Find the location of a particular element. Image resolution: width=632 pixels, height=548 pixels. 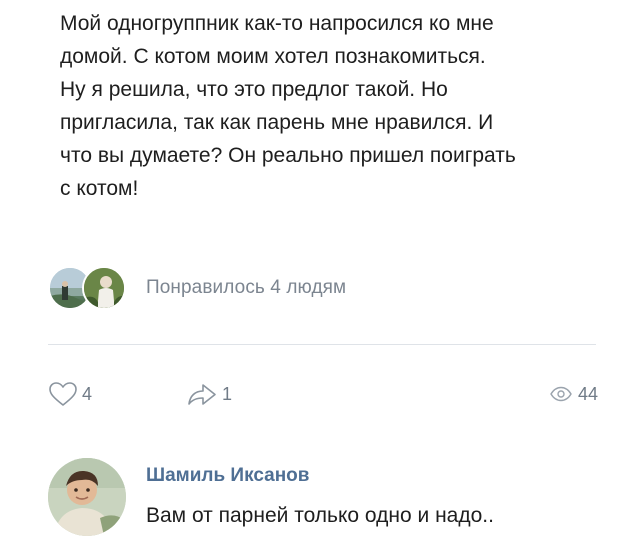

heart-outline-icon is located at coordinates (63, 394).